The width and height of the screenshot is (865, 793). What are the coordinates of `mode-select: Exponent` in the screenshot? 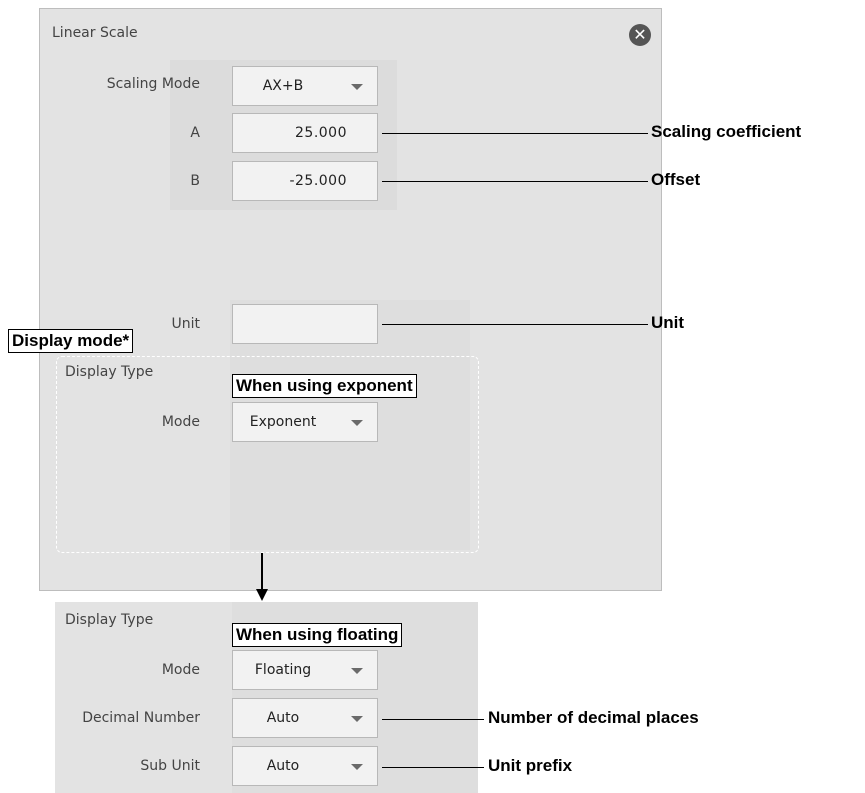 It's located at (305, 422).